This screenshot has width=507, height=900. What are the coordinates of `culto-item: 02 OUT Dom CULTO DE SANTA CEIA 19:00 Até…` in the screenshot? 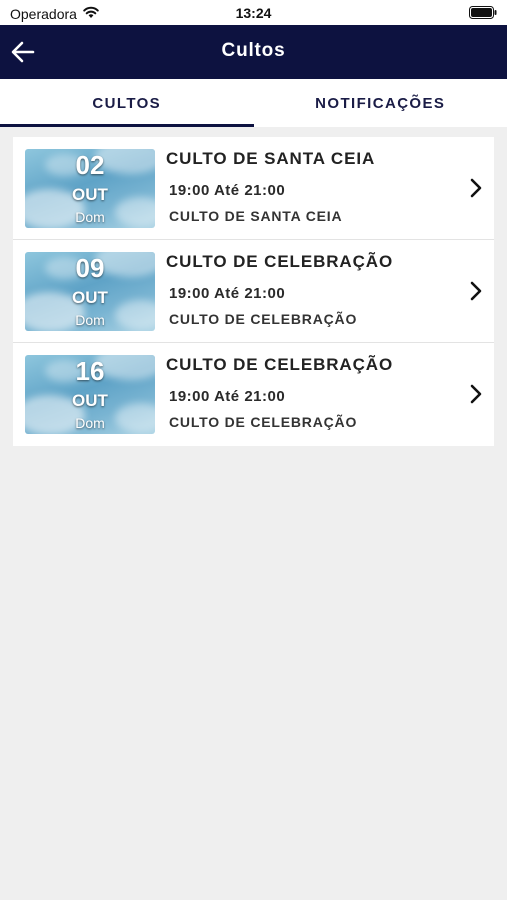 It's located at (253, 188).